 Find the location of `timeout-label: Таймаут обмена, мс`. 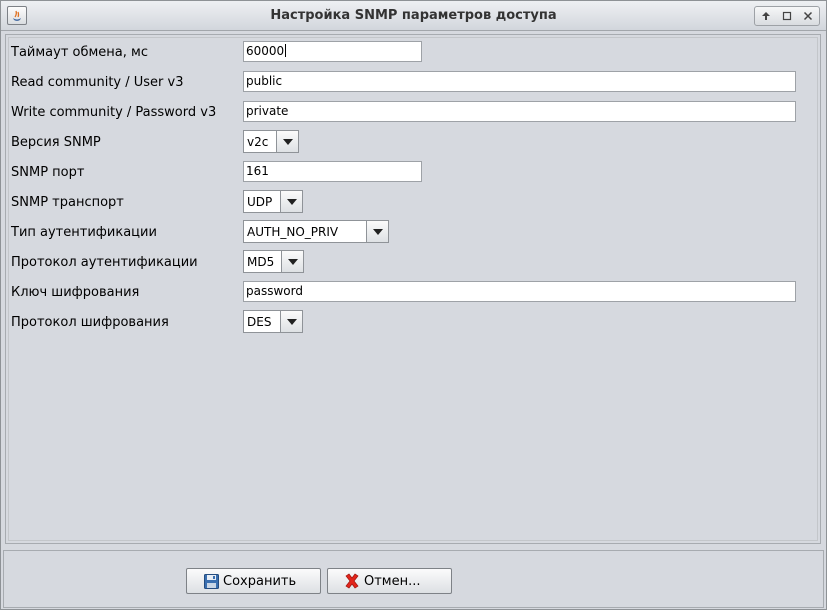

timeout-label: Таймаут обмена, мс is located at coordinates (79, 52).